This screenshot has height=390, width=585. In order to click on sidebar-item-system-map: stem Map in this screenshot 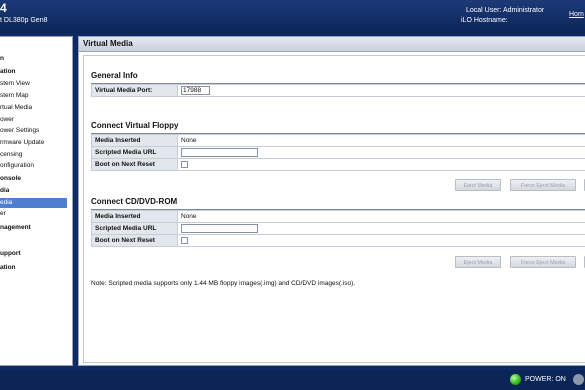, I will do `click(14, 96)`.